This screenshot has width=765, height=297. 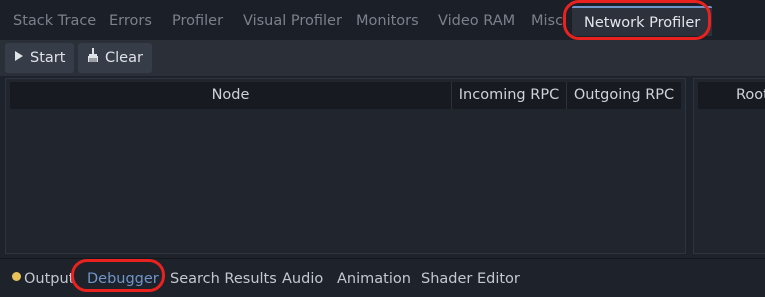 I want to click on tab-search-results: Search Results, so click(x=223, y=279).